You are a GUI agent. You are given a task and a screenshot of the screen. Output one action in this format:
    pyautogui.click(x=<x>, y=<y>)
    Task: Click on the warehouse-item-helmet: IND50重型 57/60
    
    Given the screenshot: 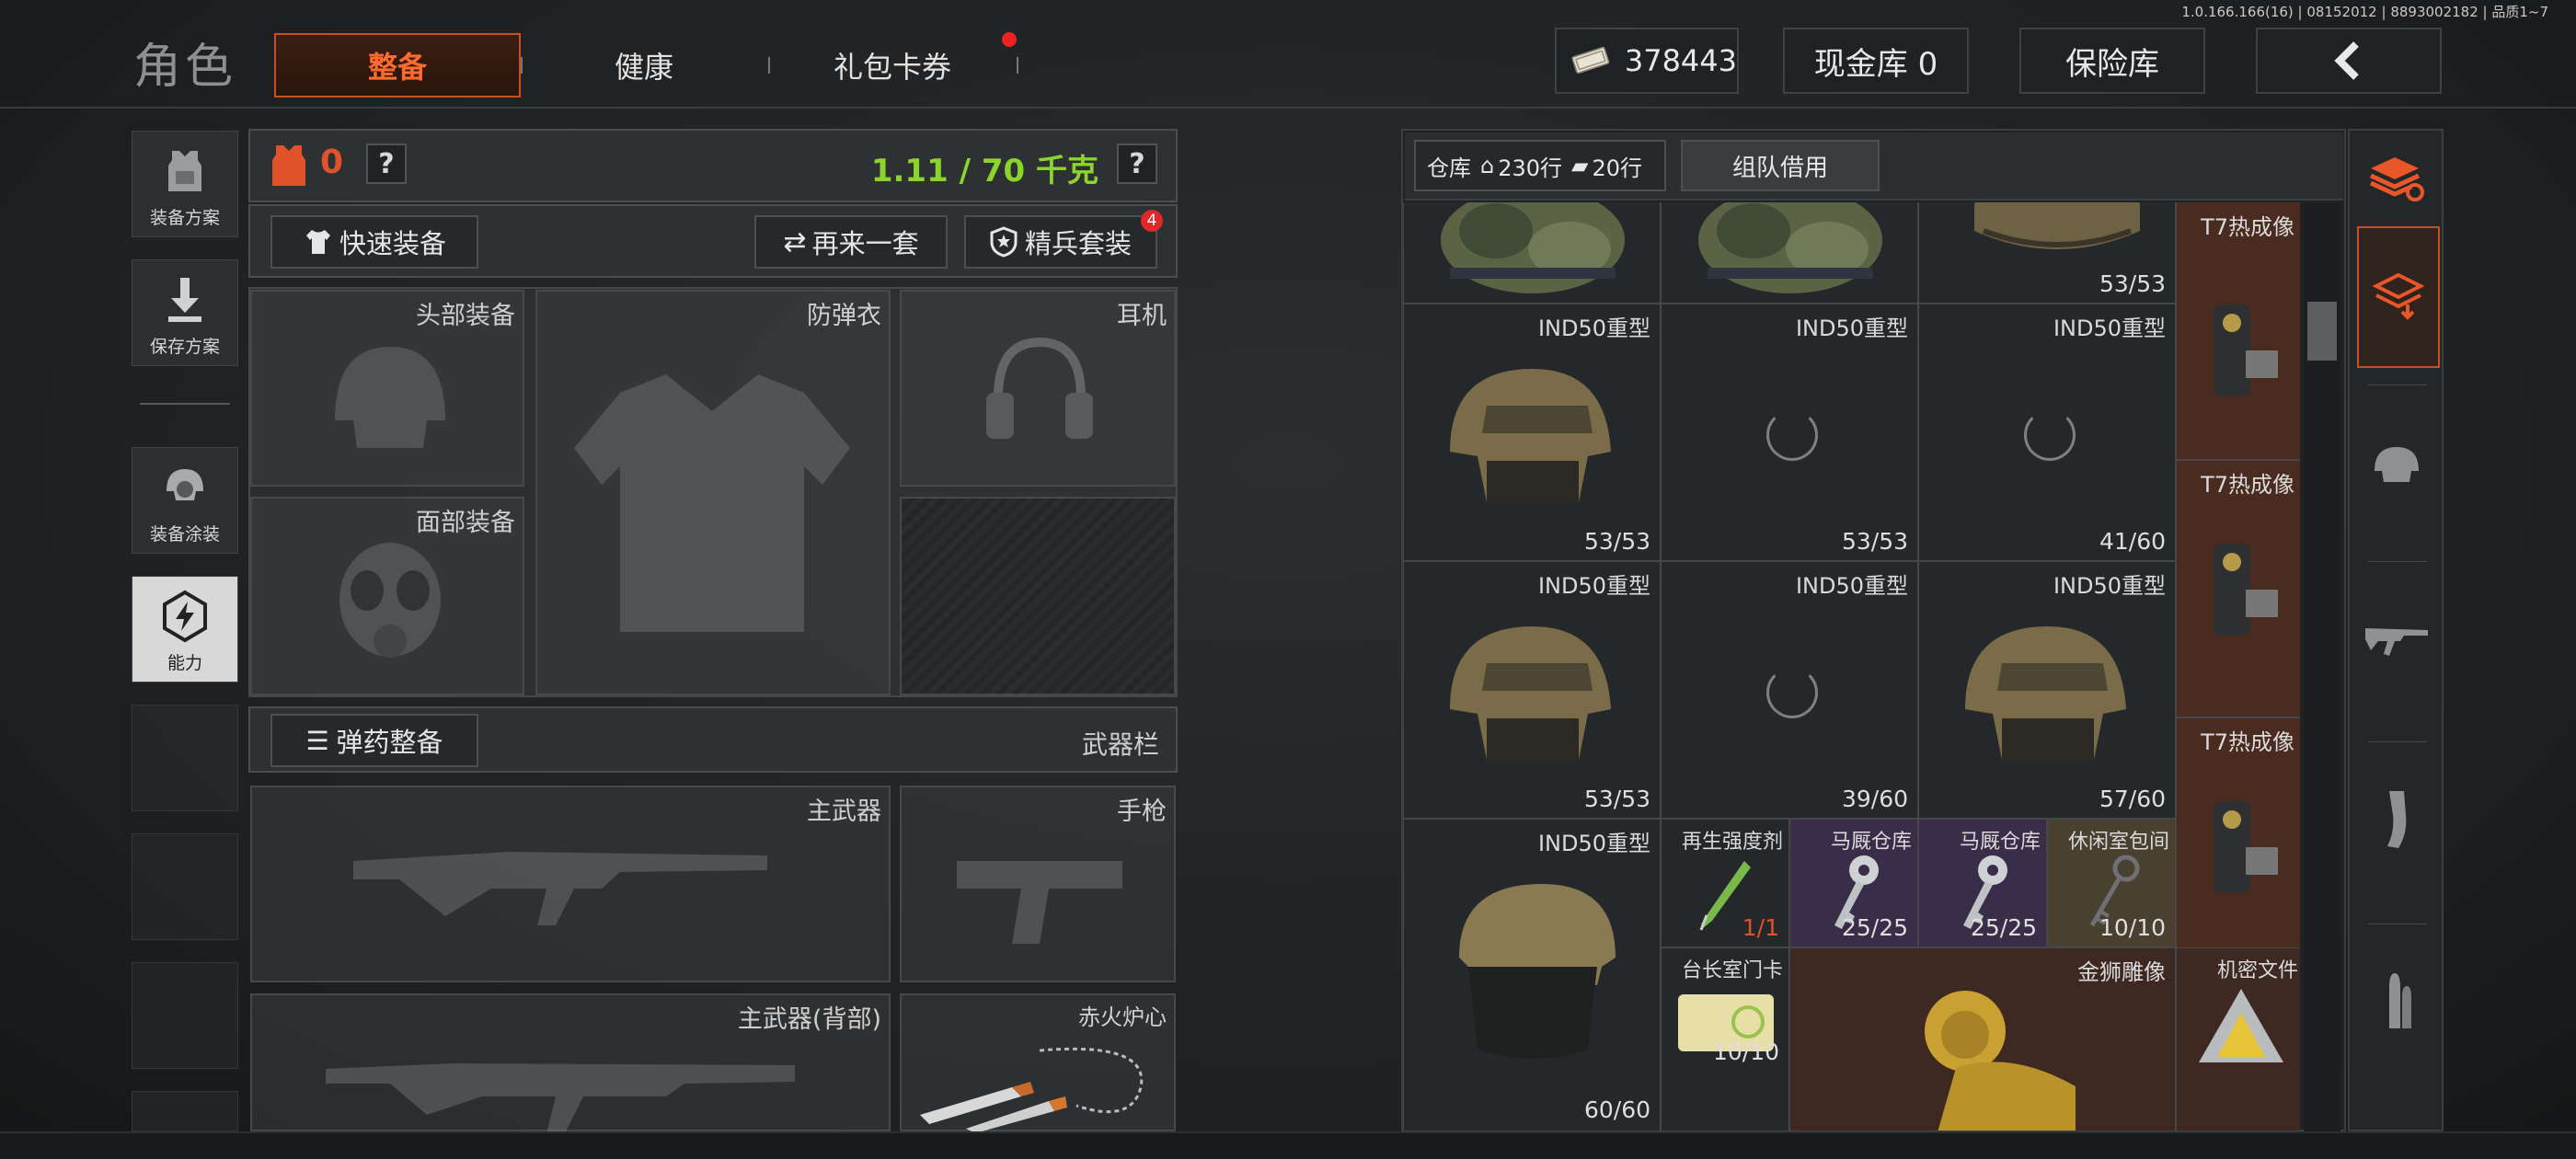 What is the action you would take?
    pyautogui.click(x=2047, y=690)
    